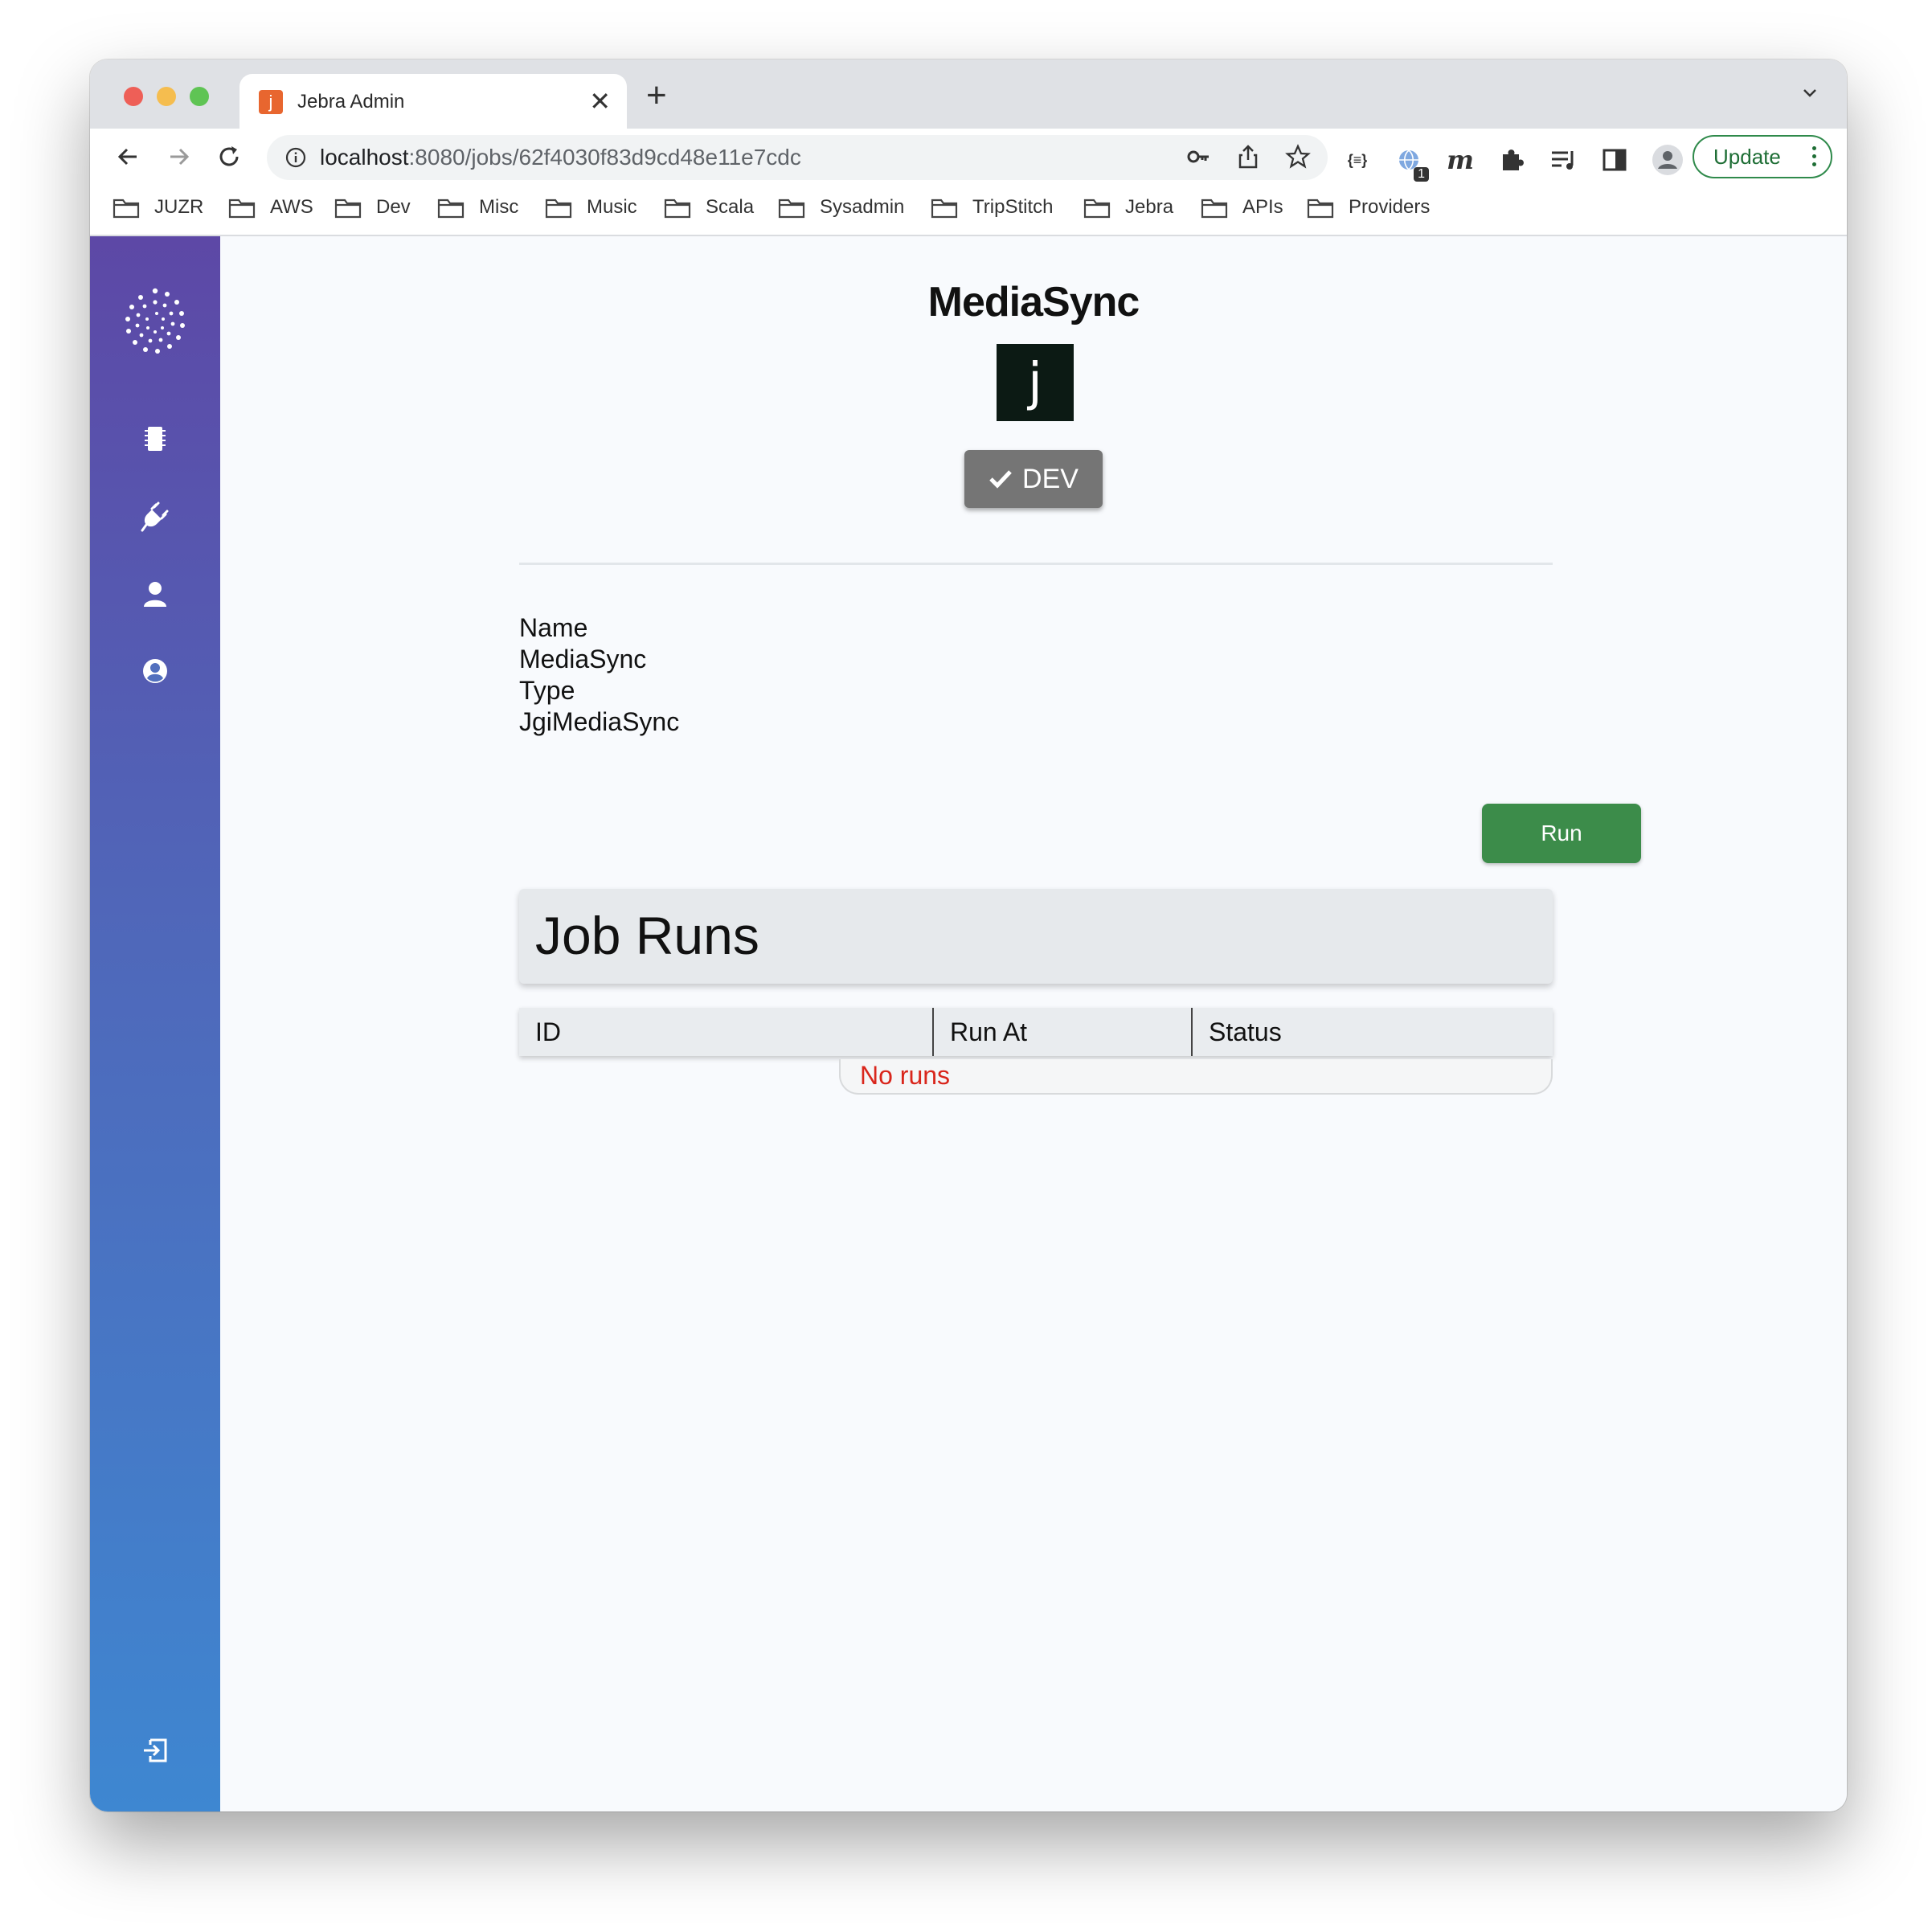  I want to click on bookmark-folder-apis: APIs, so click(1242, 207).